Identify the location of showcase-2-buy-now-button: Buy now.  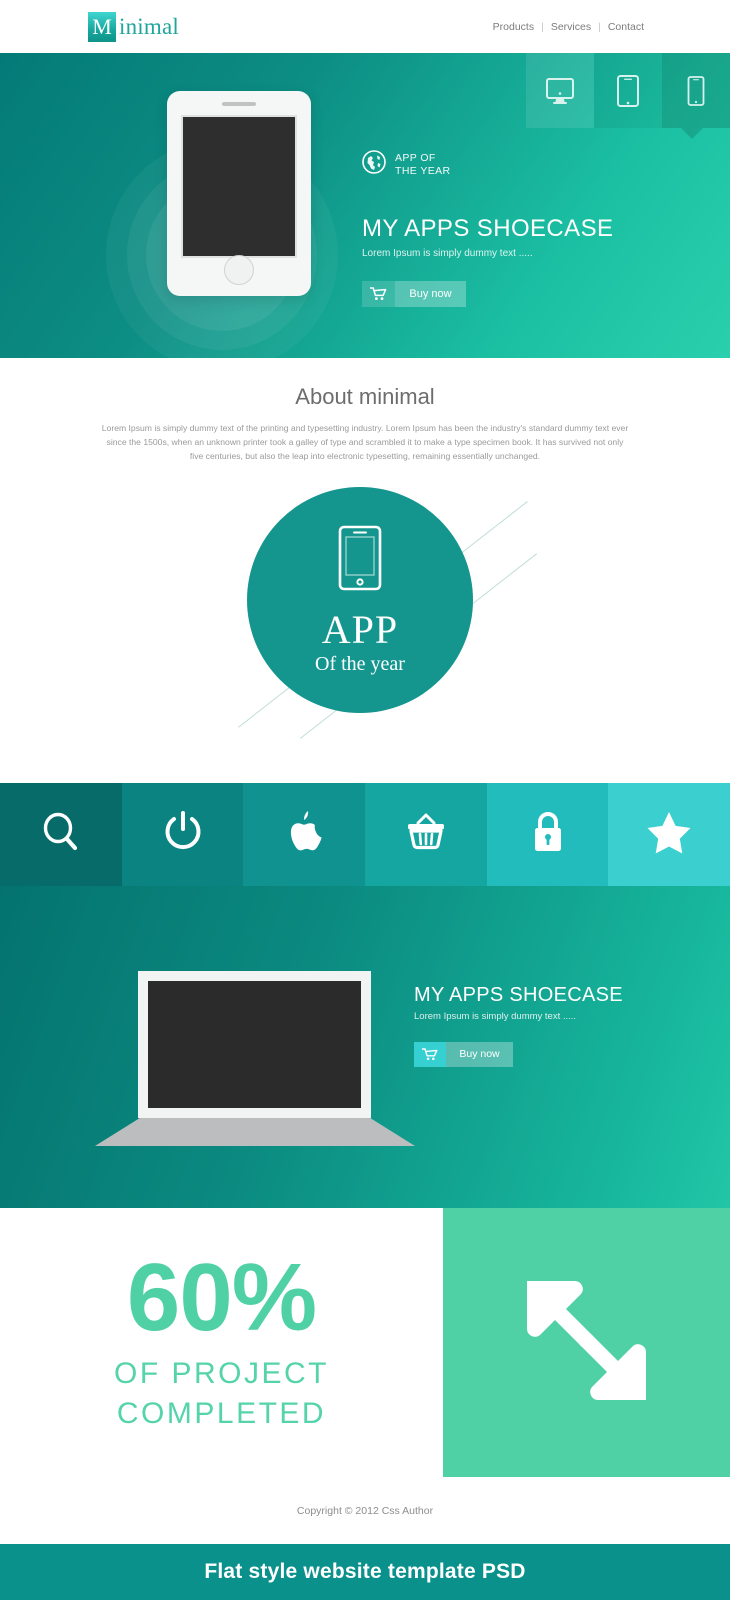
(463, 1054).